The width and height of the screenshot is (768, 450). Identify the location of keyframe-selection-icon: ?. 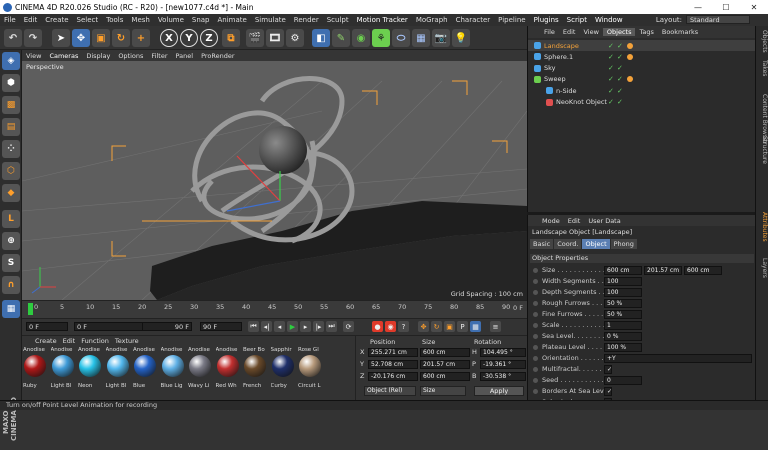
(403, 326).